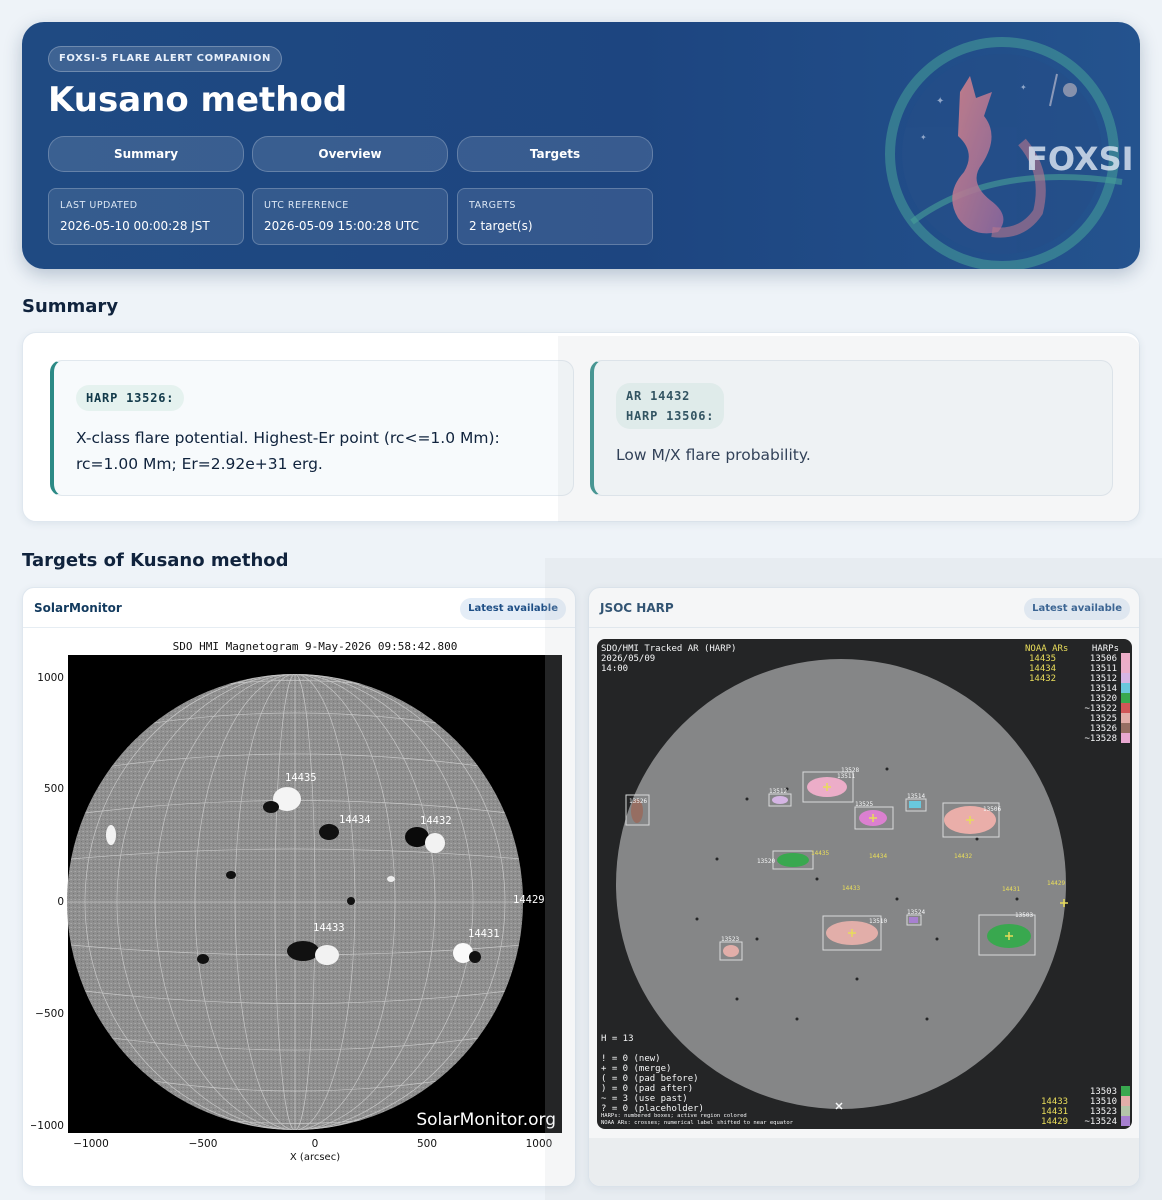 This screenshot has width=1162, height=1200. What do you see at coordinates (501, 226) in the screenshot?
I see `meta-value: 2 target(s)` at bounding box center [501, 226].